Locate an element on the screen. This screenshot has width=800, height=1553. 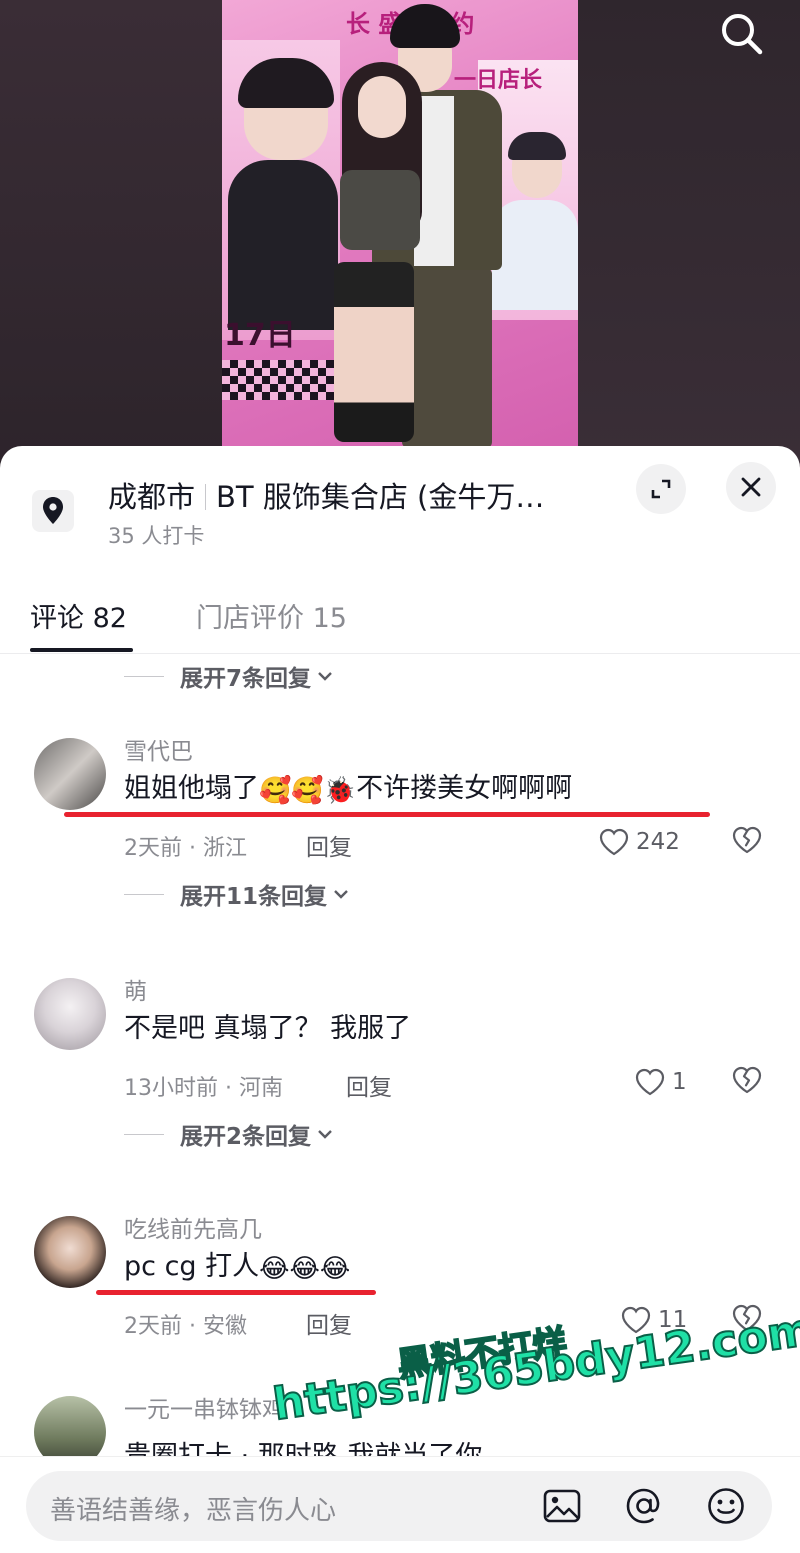
person-boy is located at coordinates (447, 358).